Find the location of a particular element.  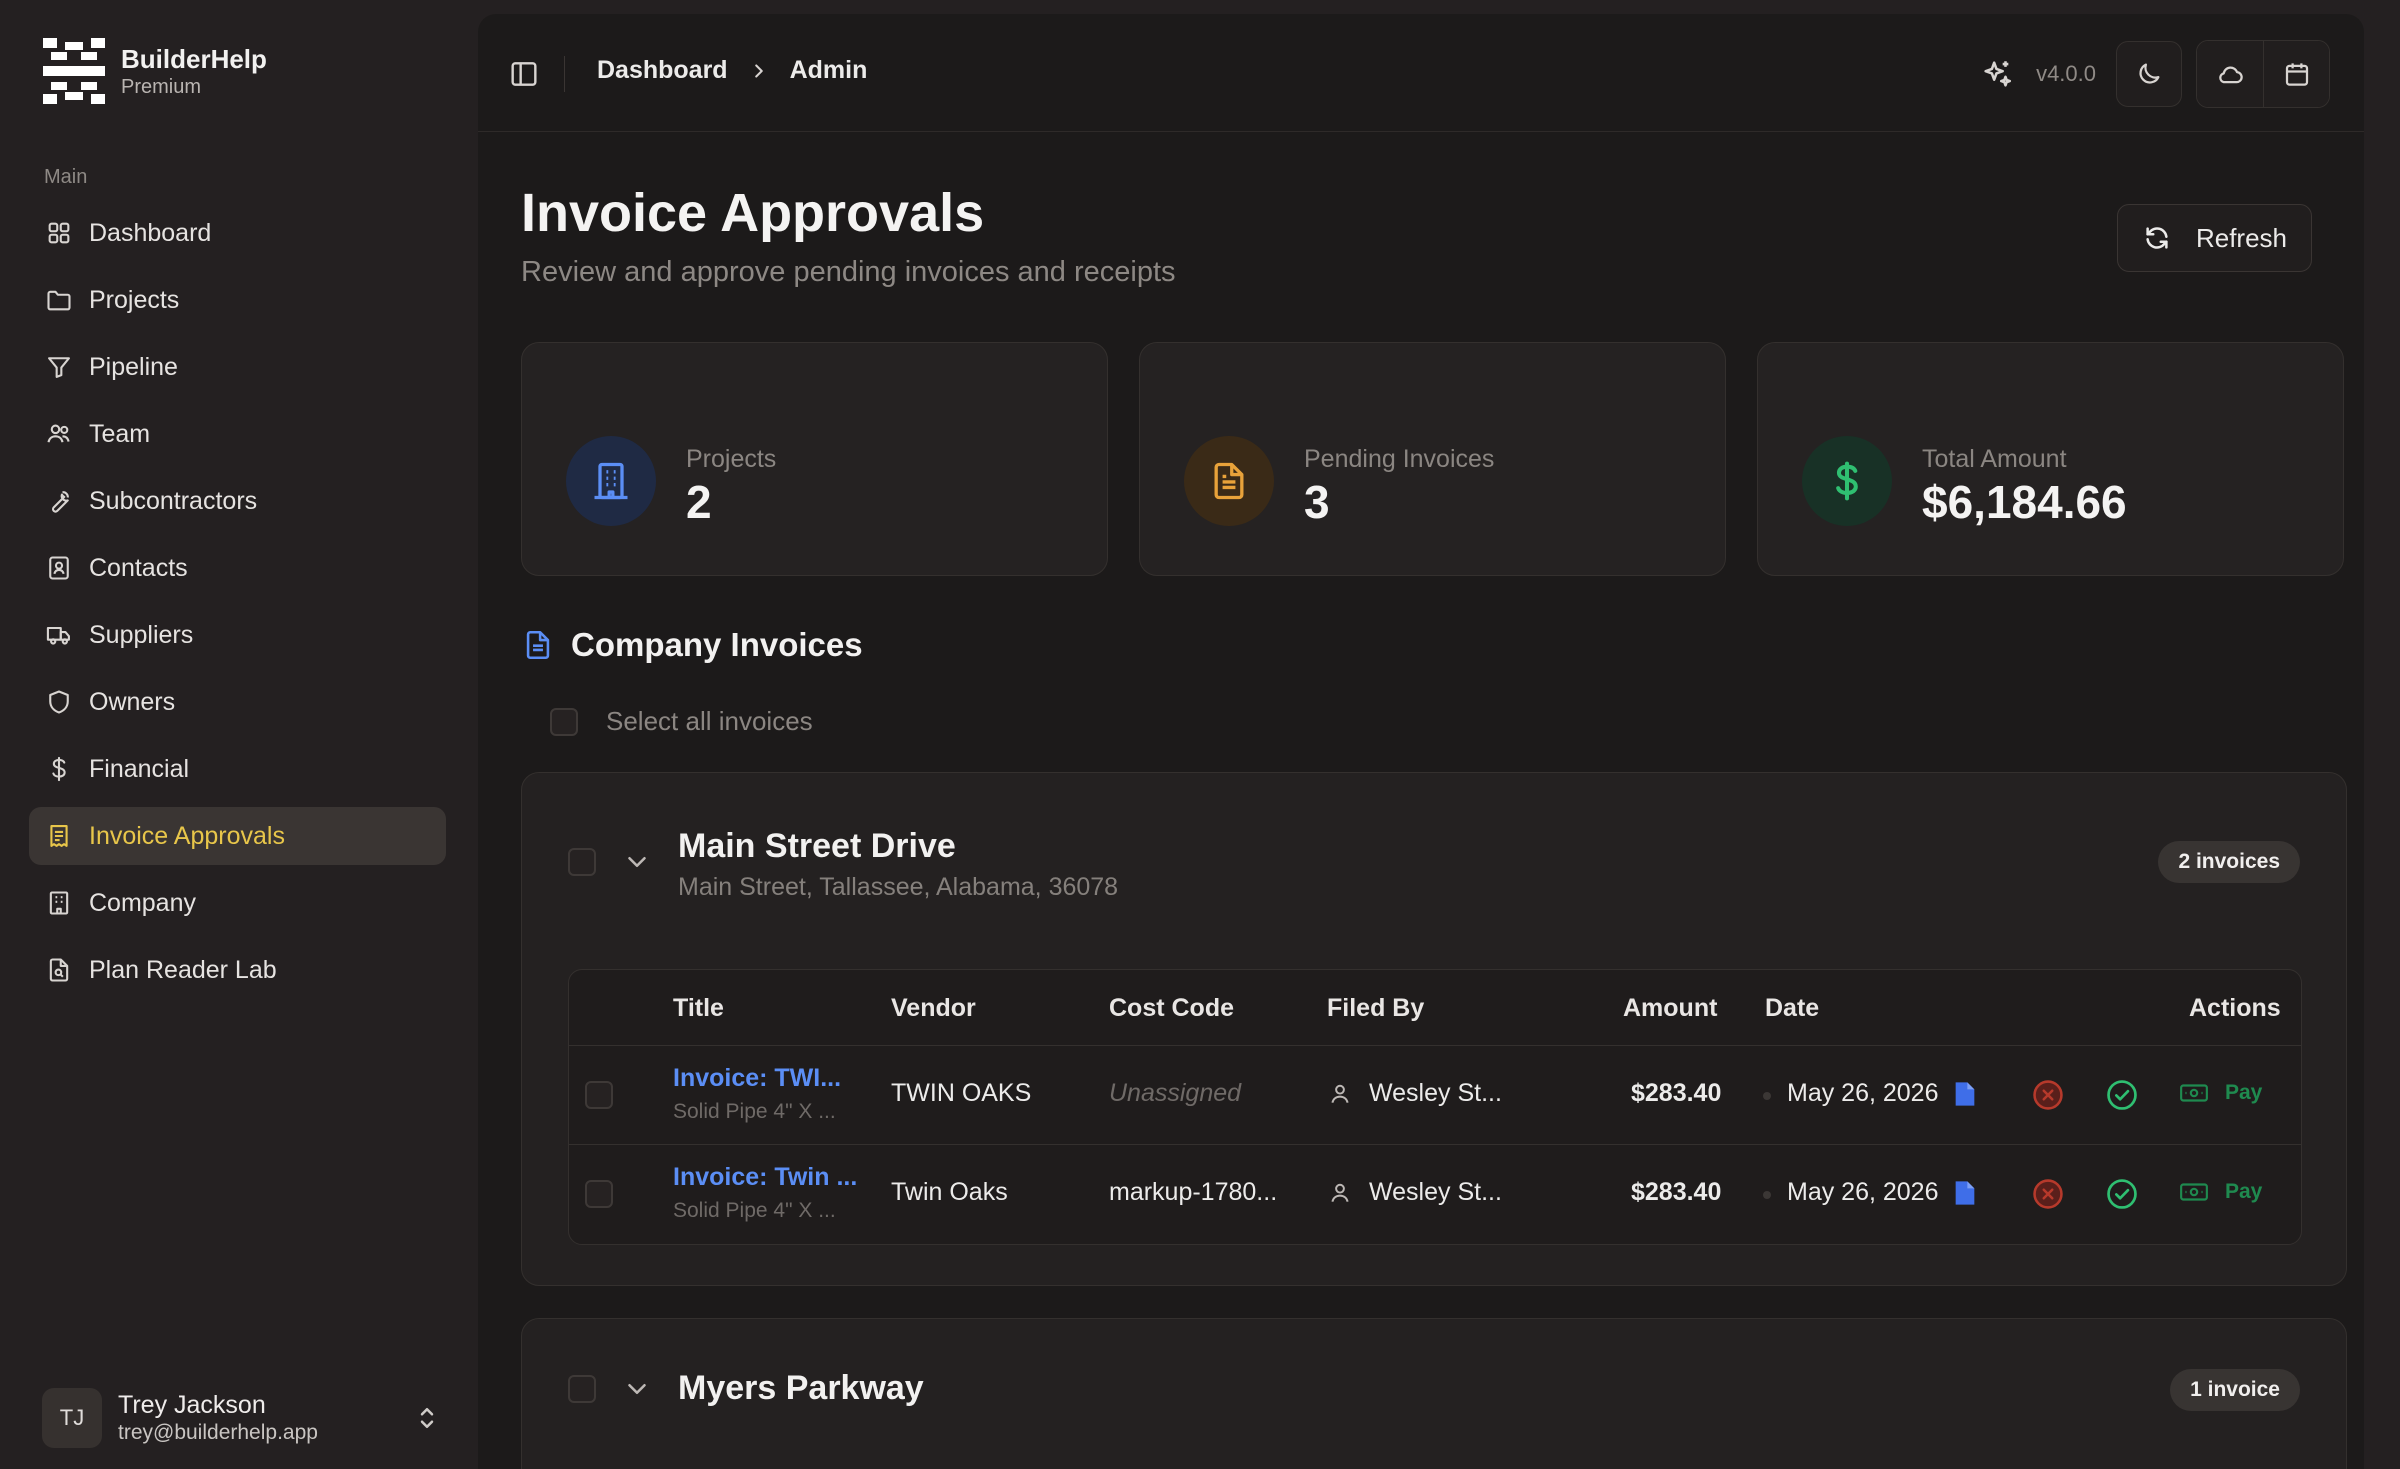

x-circle-icon is located at coordinates (2048, 1095).